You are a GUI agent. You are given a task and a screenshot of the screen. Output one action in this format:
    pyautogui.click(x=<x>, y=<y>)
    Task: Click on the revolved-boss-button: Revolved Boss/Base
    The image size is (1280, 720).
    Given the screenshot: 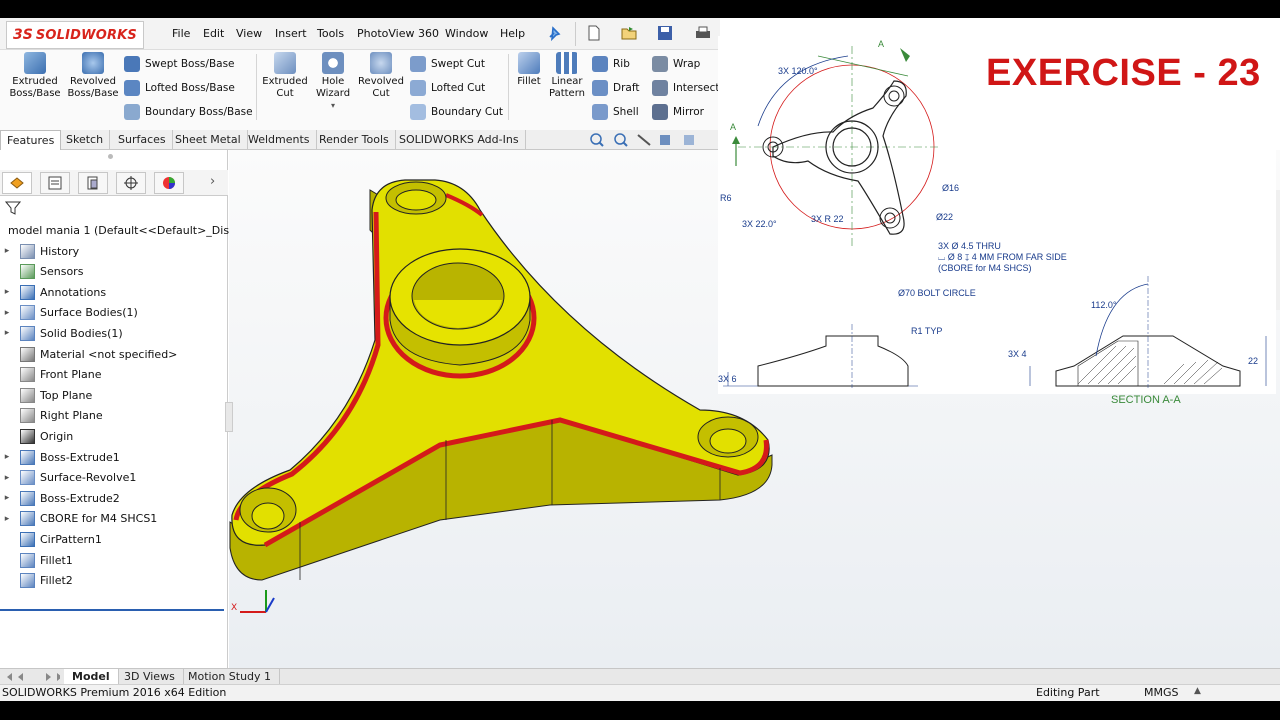 What is the action you would take?
    pyautogui.click(x=93, y=76)
    